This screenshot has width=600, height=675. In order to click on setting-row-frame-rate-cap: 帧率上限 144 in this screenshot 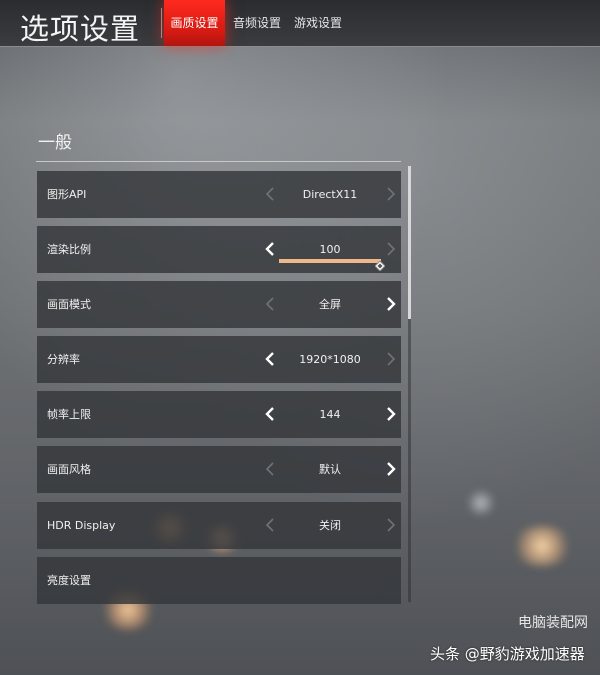, I will do `click(219, 414)`.